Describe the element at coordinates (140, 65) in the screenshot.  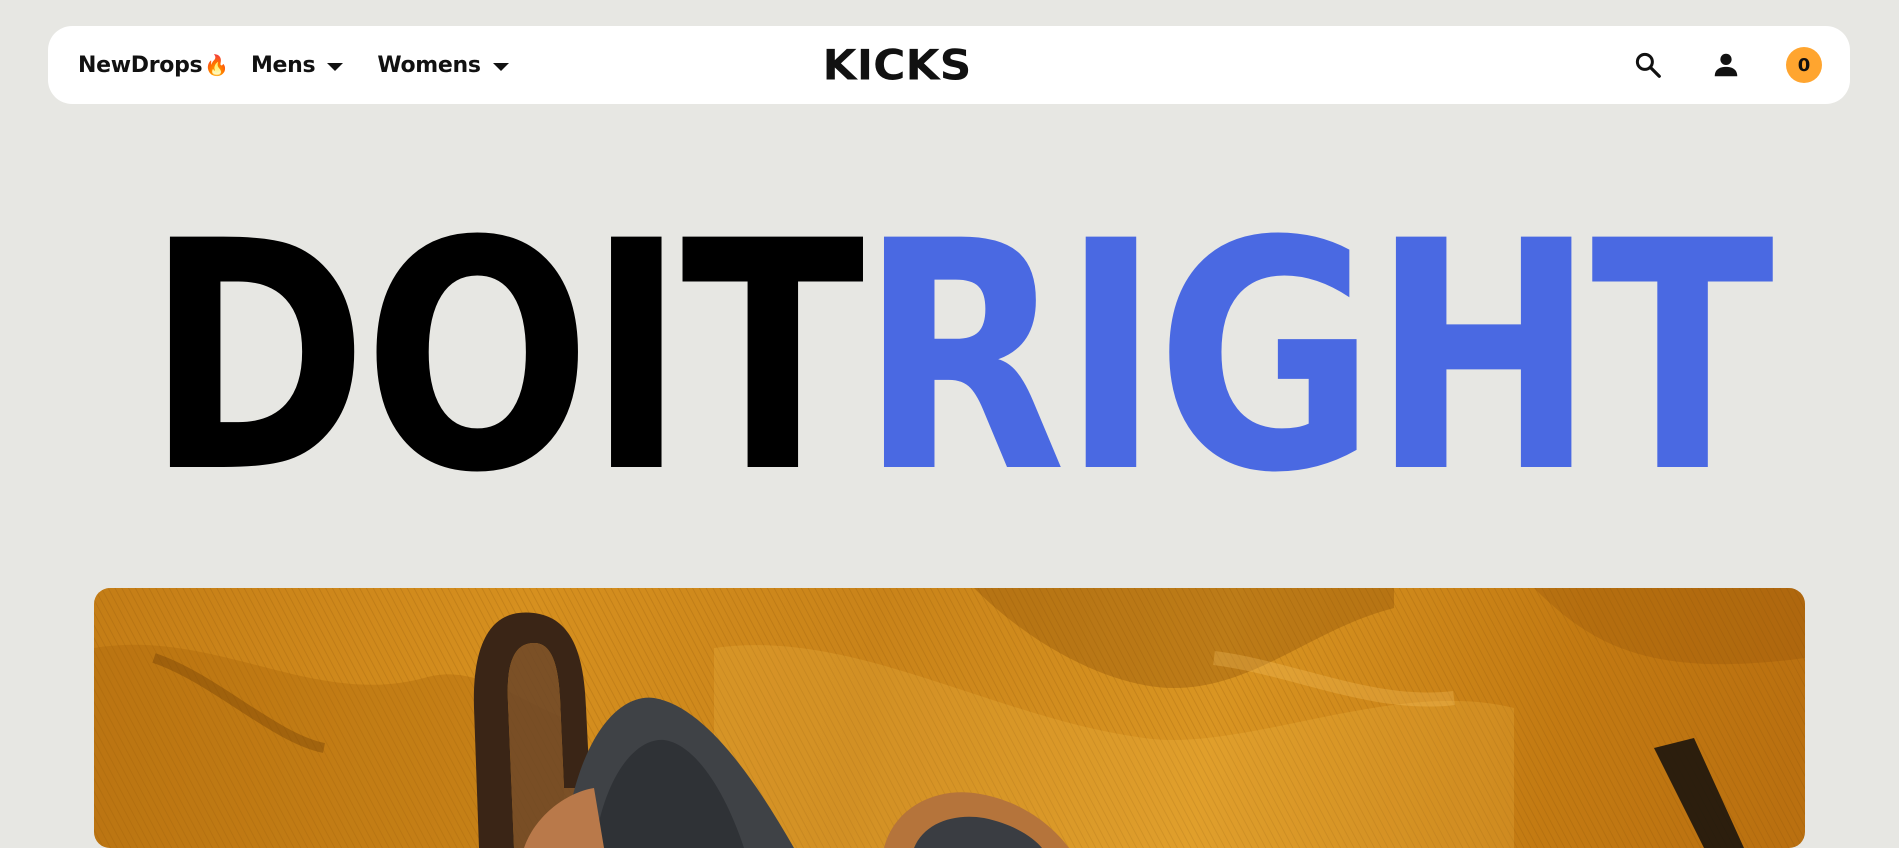
I see `nav-new-drops-label: NewDrops` at that location.